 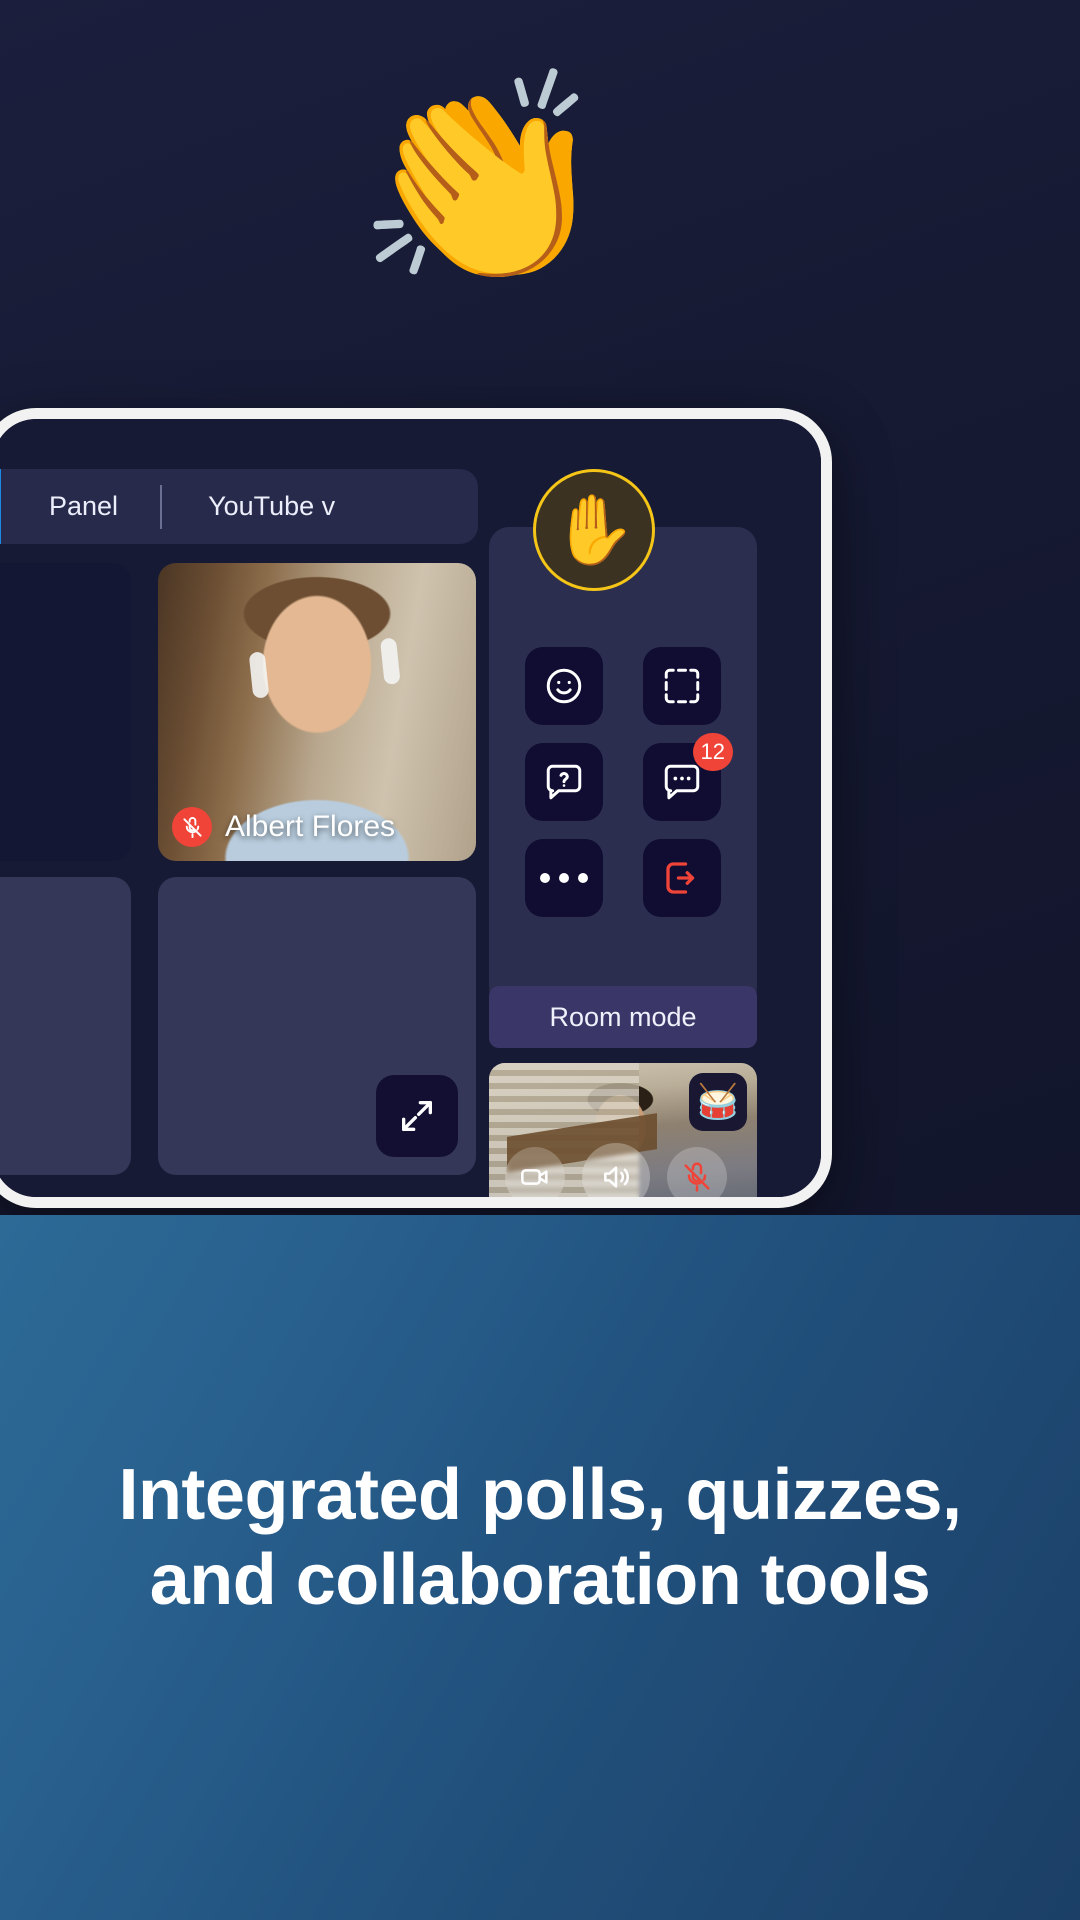 What do you see at coordinates (682, 878) in the screenshot?
I see `leave-meeting-button` at bounding box center [682, 878].